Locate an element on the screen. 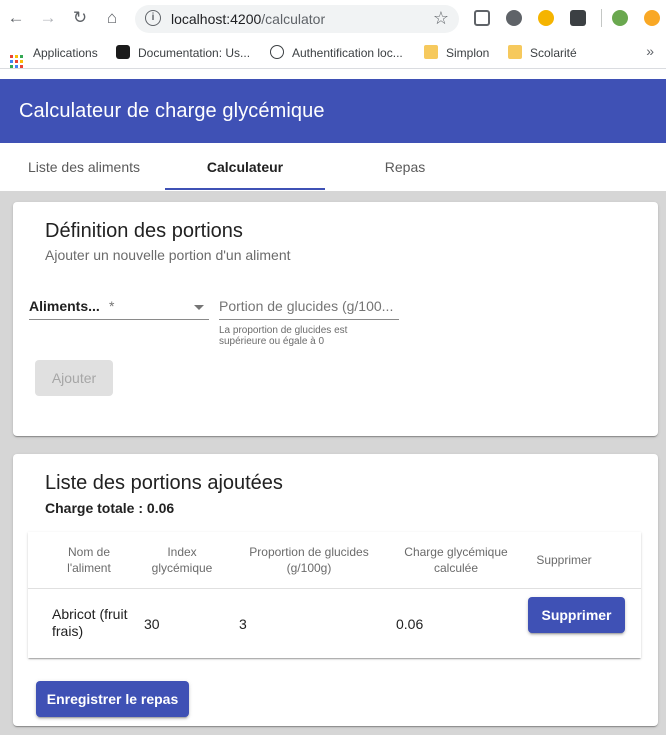 This screenshot has height=735, width=666. required-marker: * is located at coordinates (112, 306).